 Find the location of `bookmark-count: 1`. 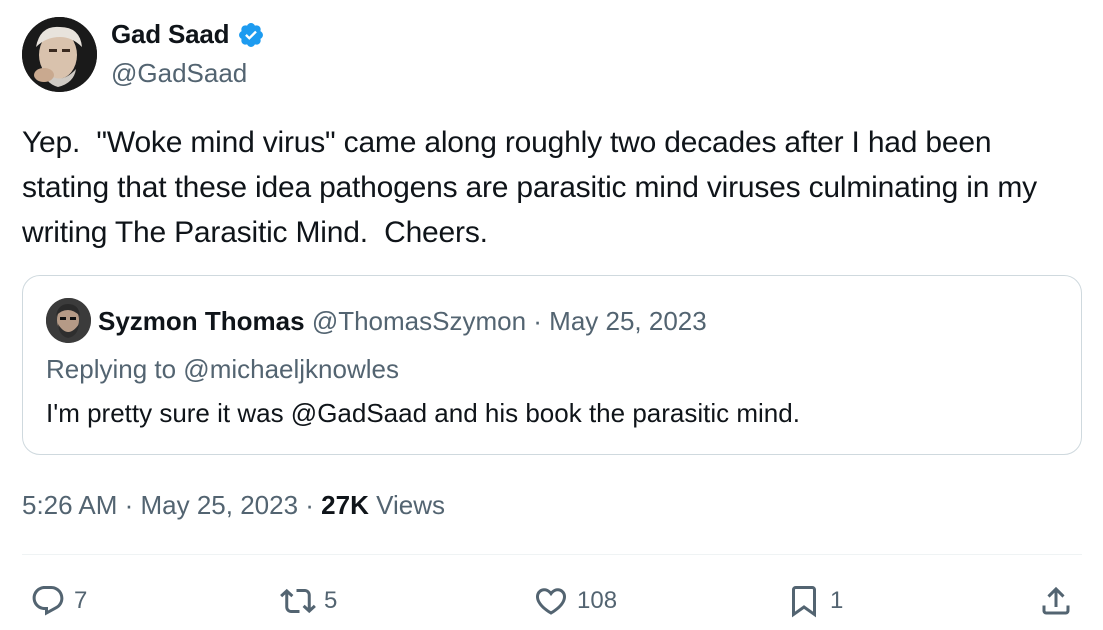

bookmark-count: 1 is located at coordinates (837, 600).